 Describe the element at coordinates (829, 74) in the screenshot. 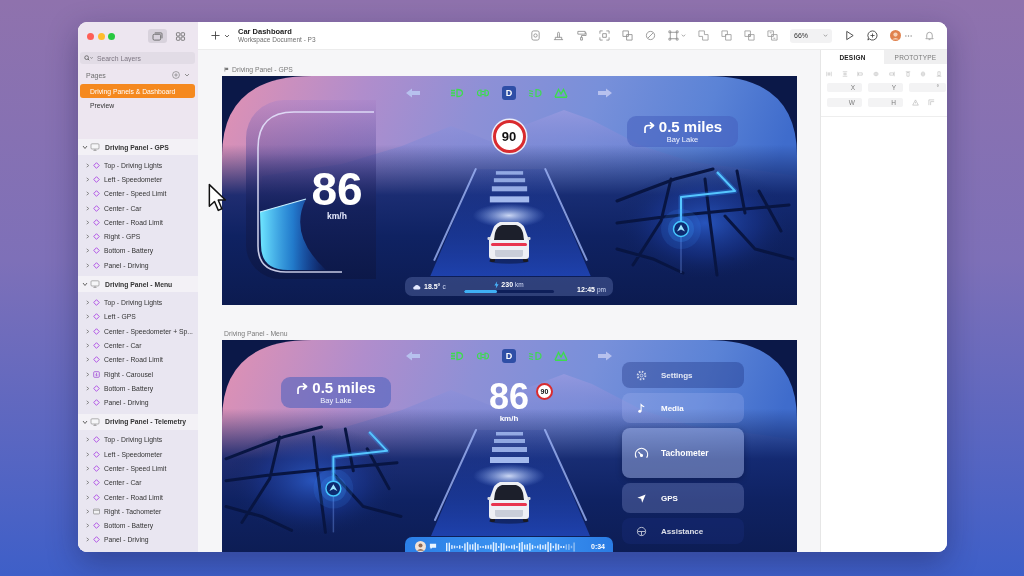

I see `distribute-horizontal-icon` at that location.